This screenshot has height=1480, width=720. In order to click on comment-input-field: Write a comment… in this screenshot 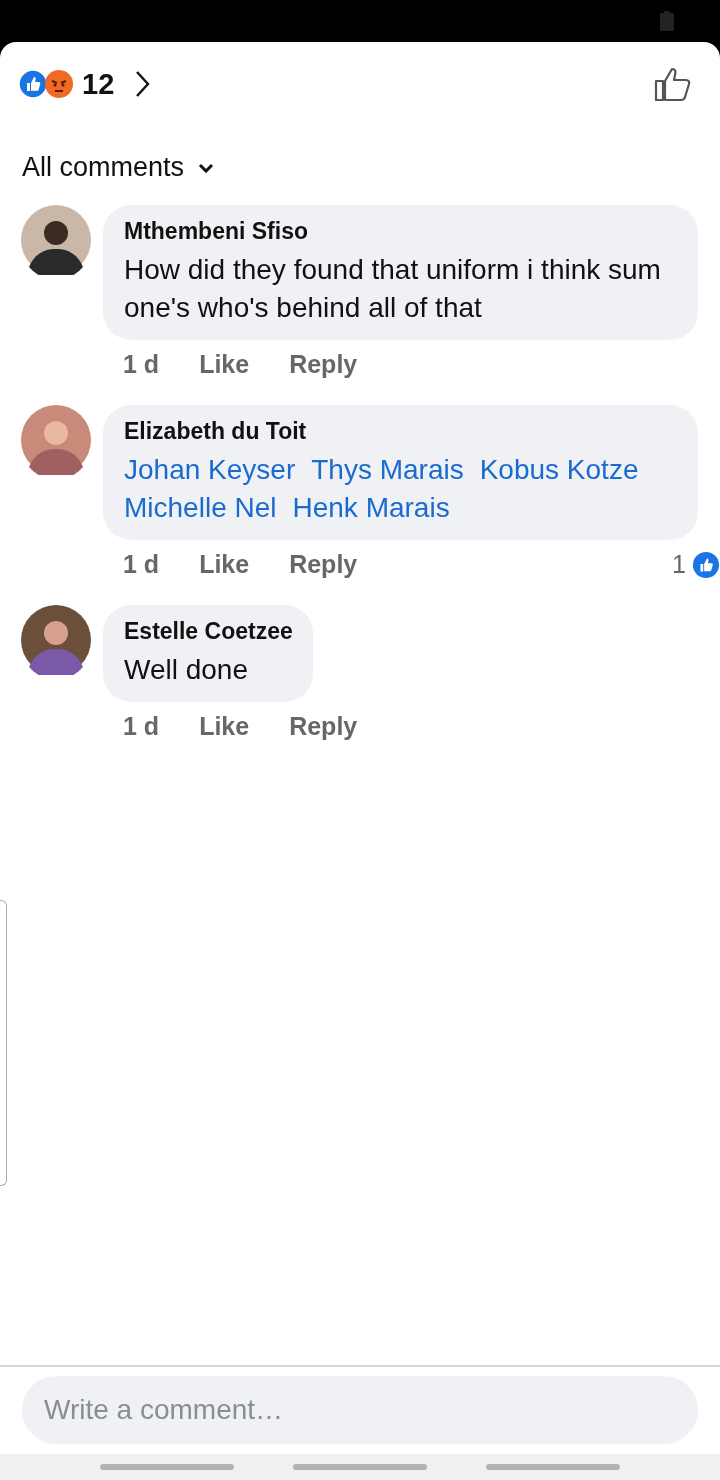, I will do `click(360, 1410)`.